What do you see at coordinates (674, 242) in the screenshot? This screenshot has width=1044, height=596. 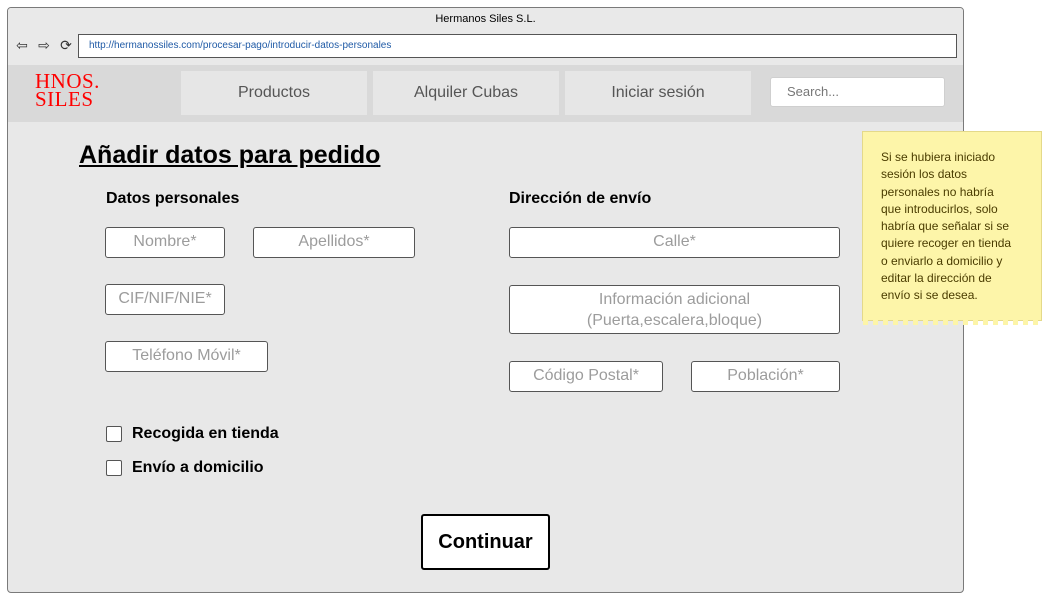 I see `calle-field: Calle*` at bounding box center [674, 242].